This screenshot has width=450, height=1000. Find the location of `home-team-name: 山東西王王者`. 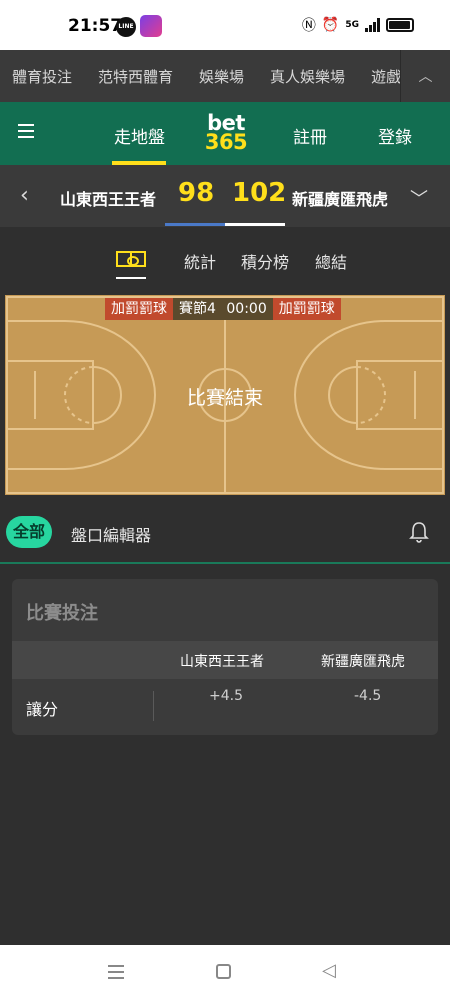

home-team-name: 山東西王王者 is located at coordinates (108, 199).